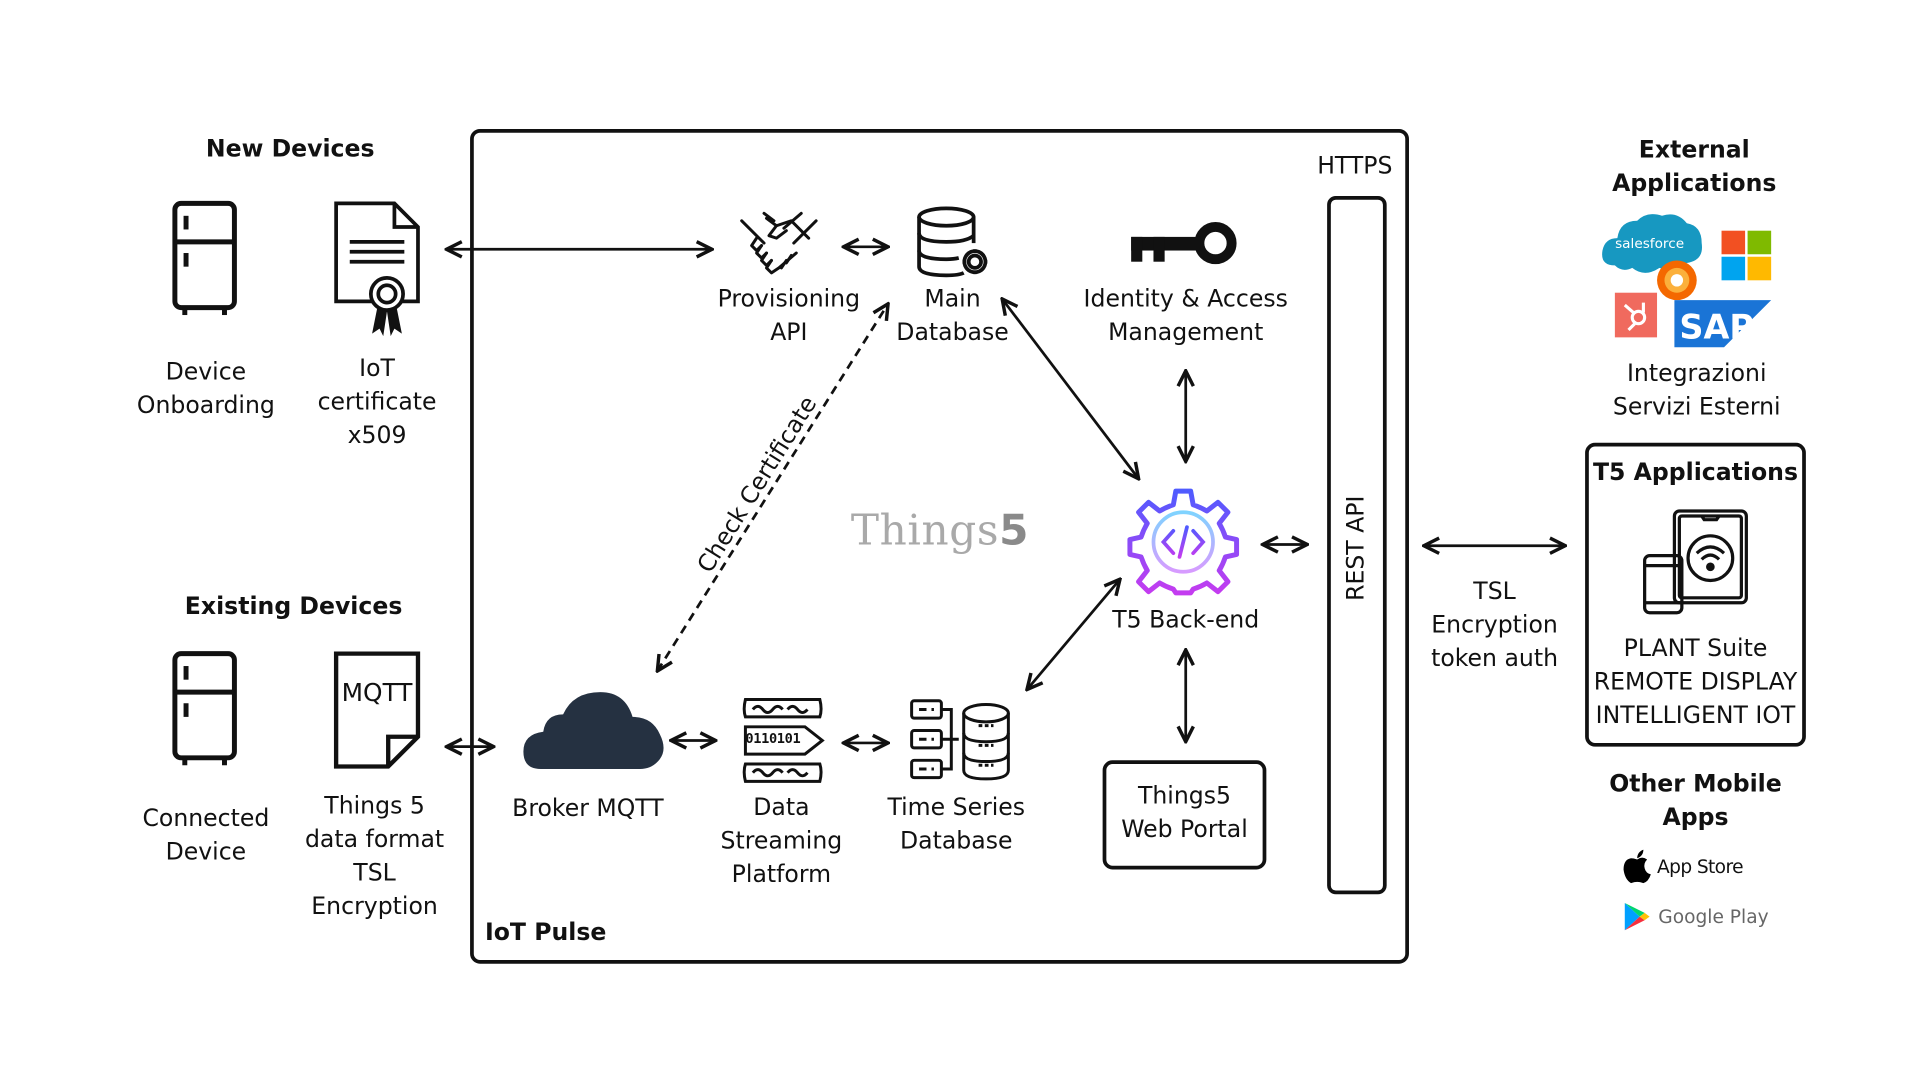 This screenshot has width=1920, height=1080. I want to click on label-line: External, so click(1694, 150).